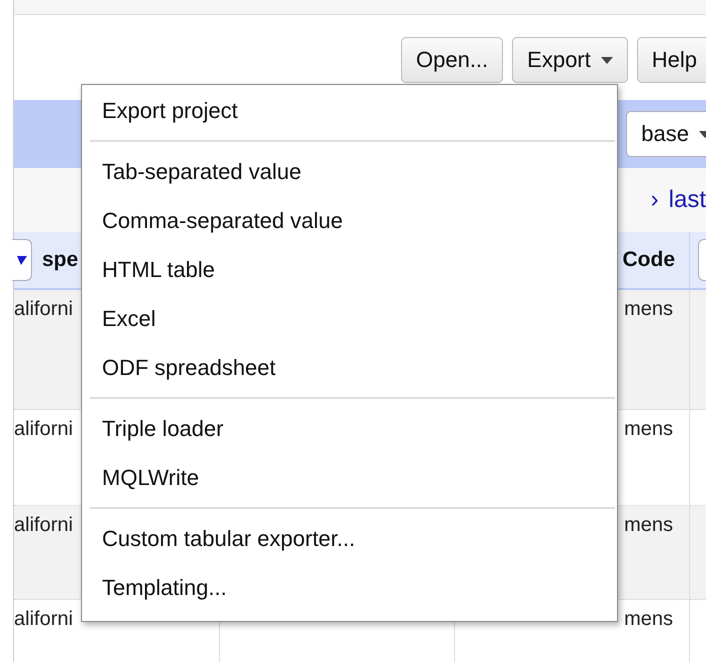 This screenshot has height=662, width=706. I want to click on column-menu-button, so click(22, 260).